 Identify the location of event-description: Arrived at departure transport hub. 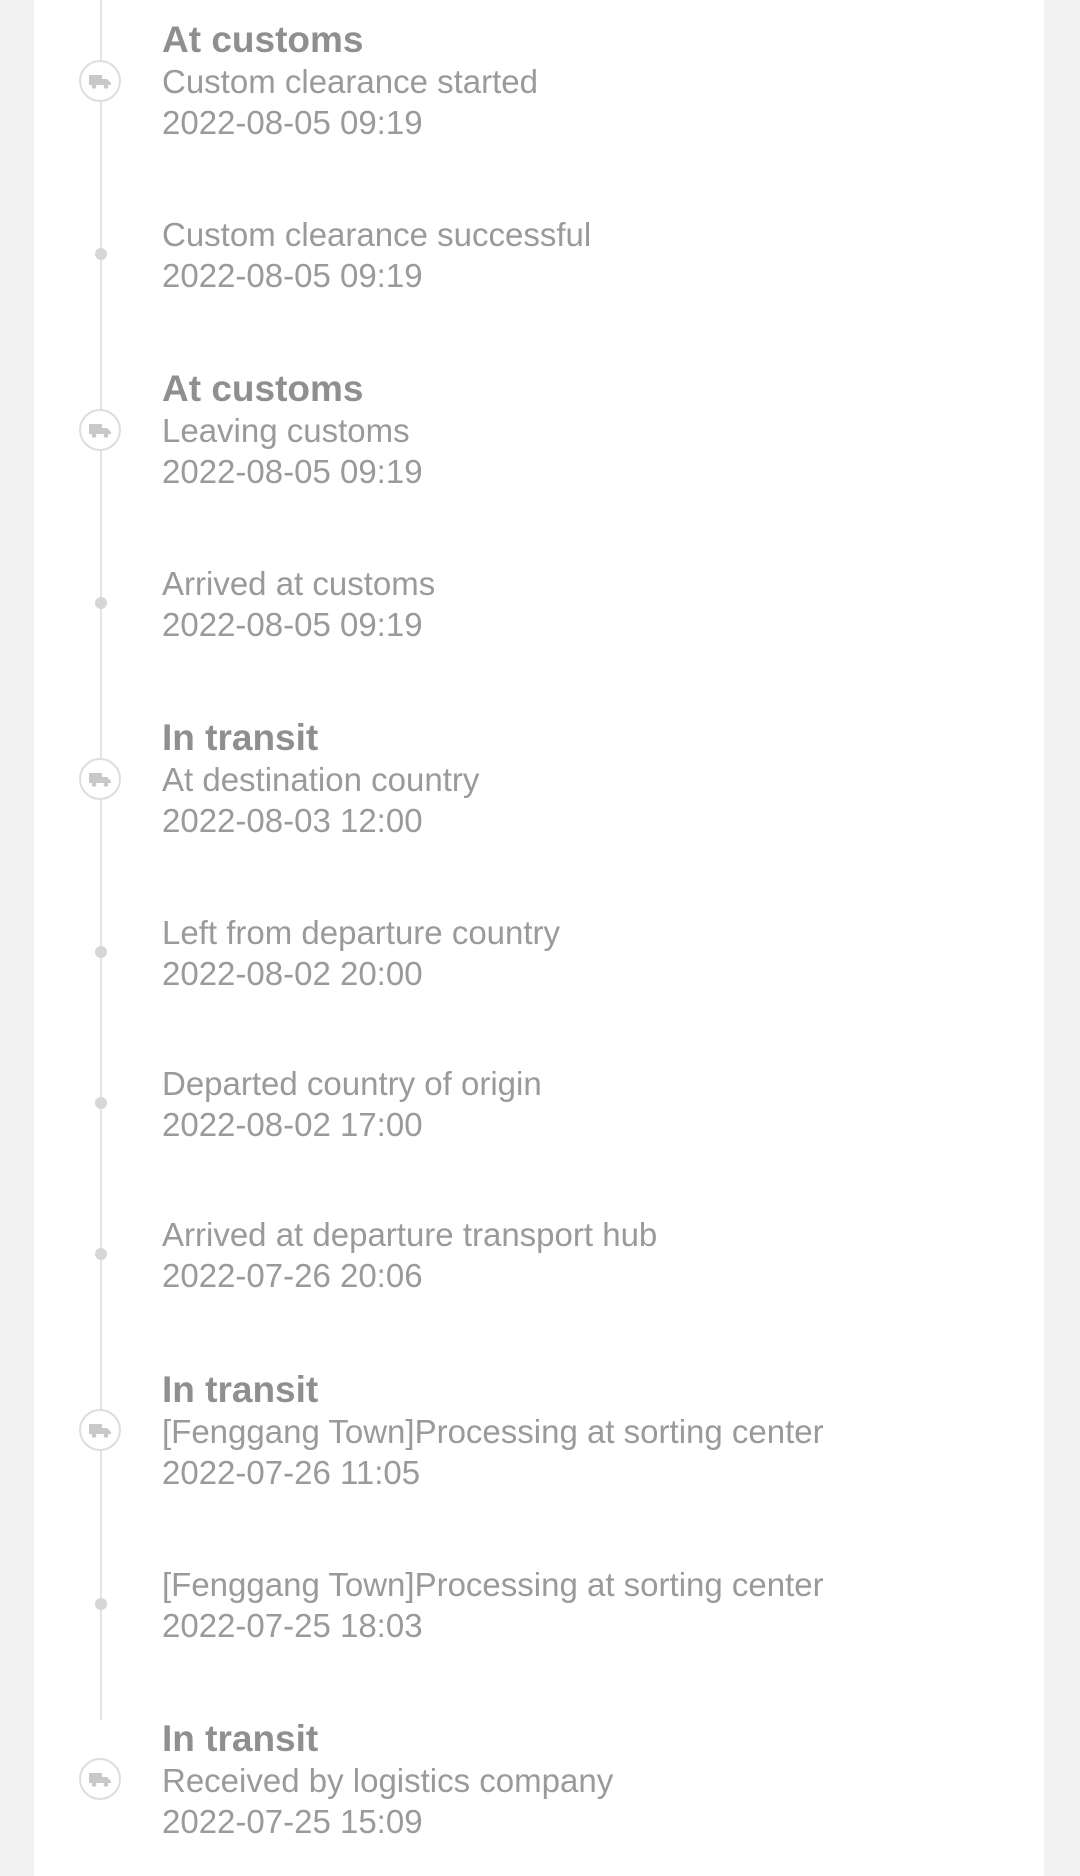
(410, 1234).